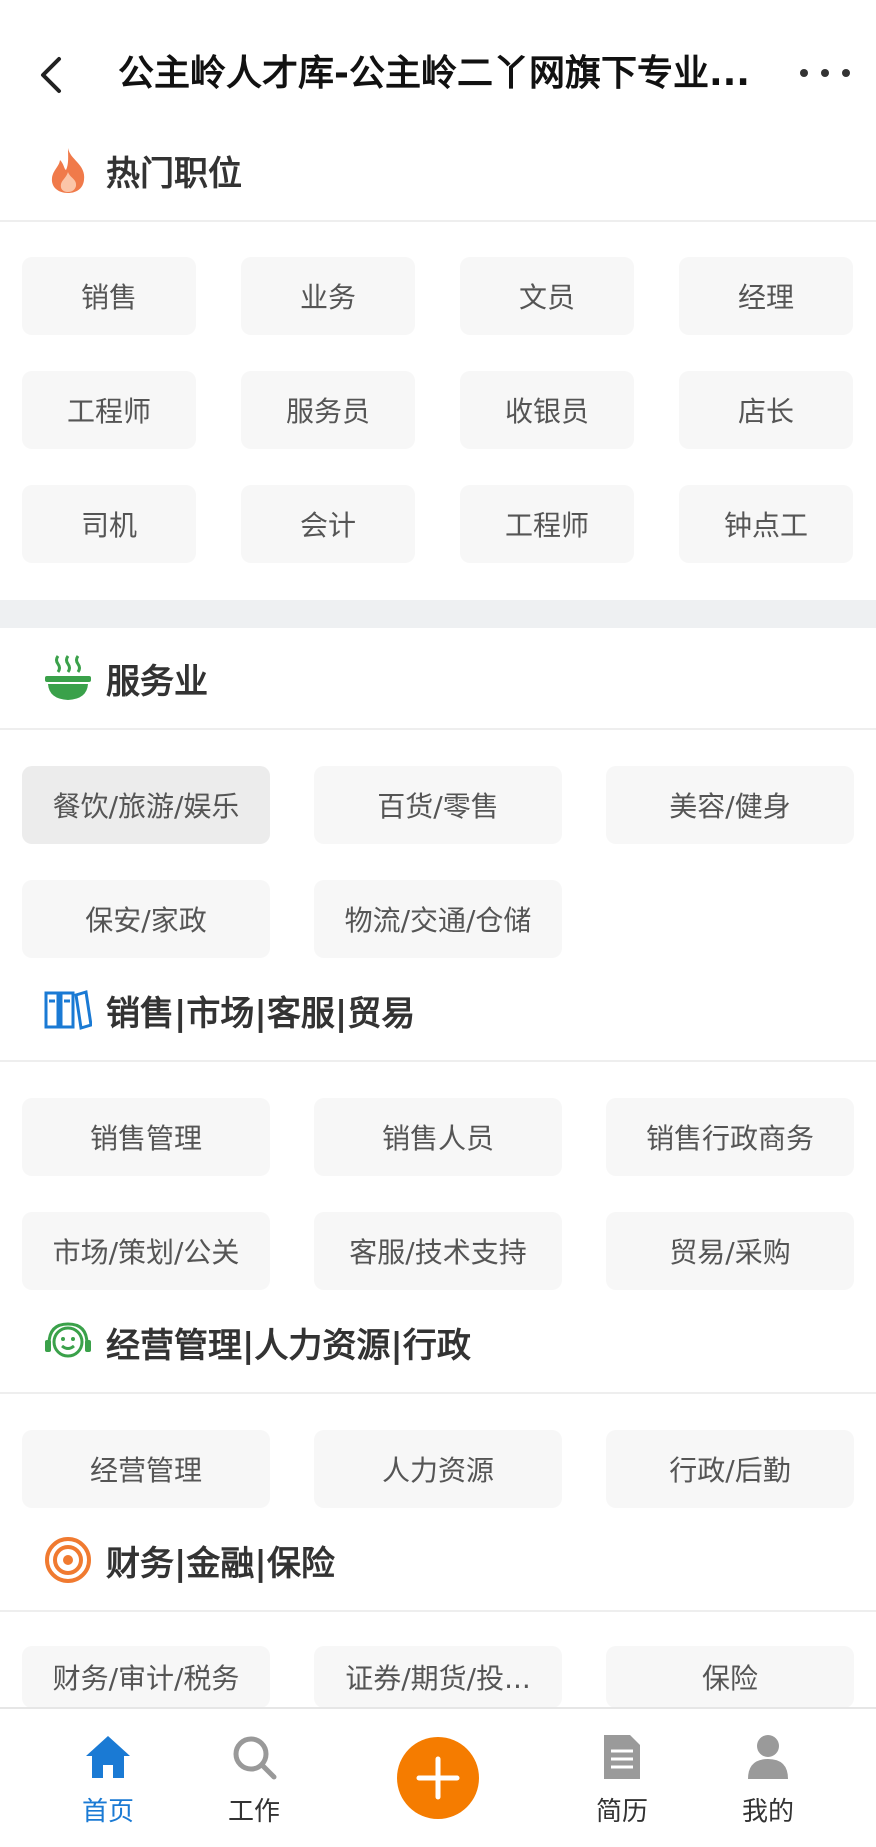 The image size is (876, 1847). Describe the element at coordinates (730, 1137) in the screenshot. I see `category-tag: 销售行政商务` at that location.